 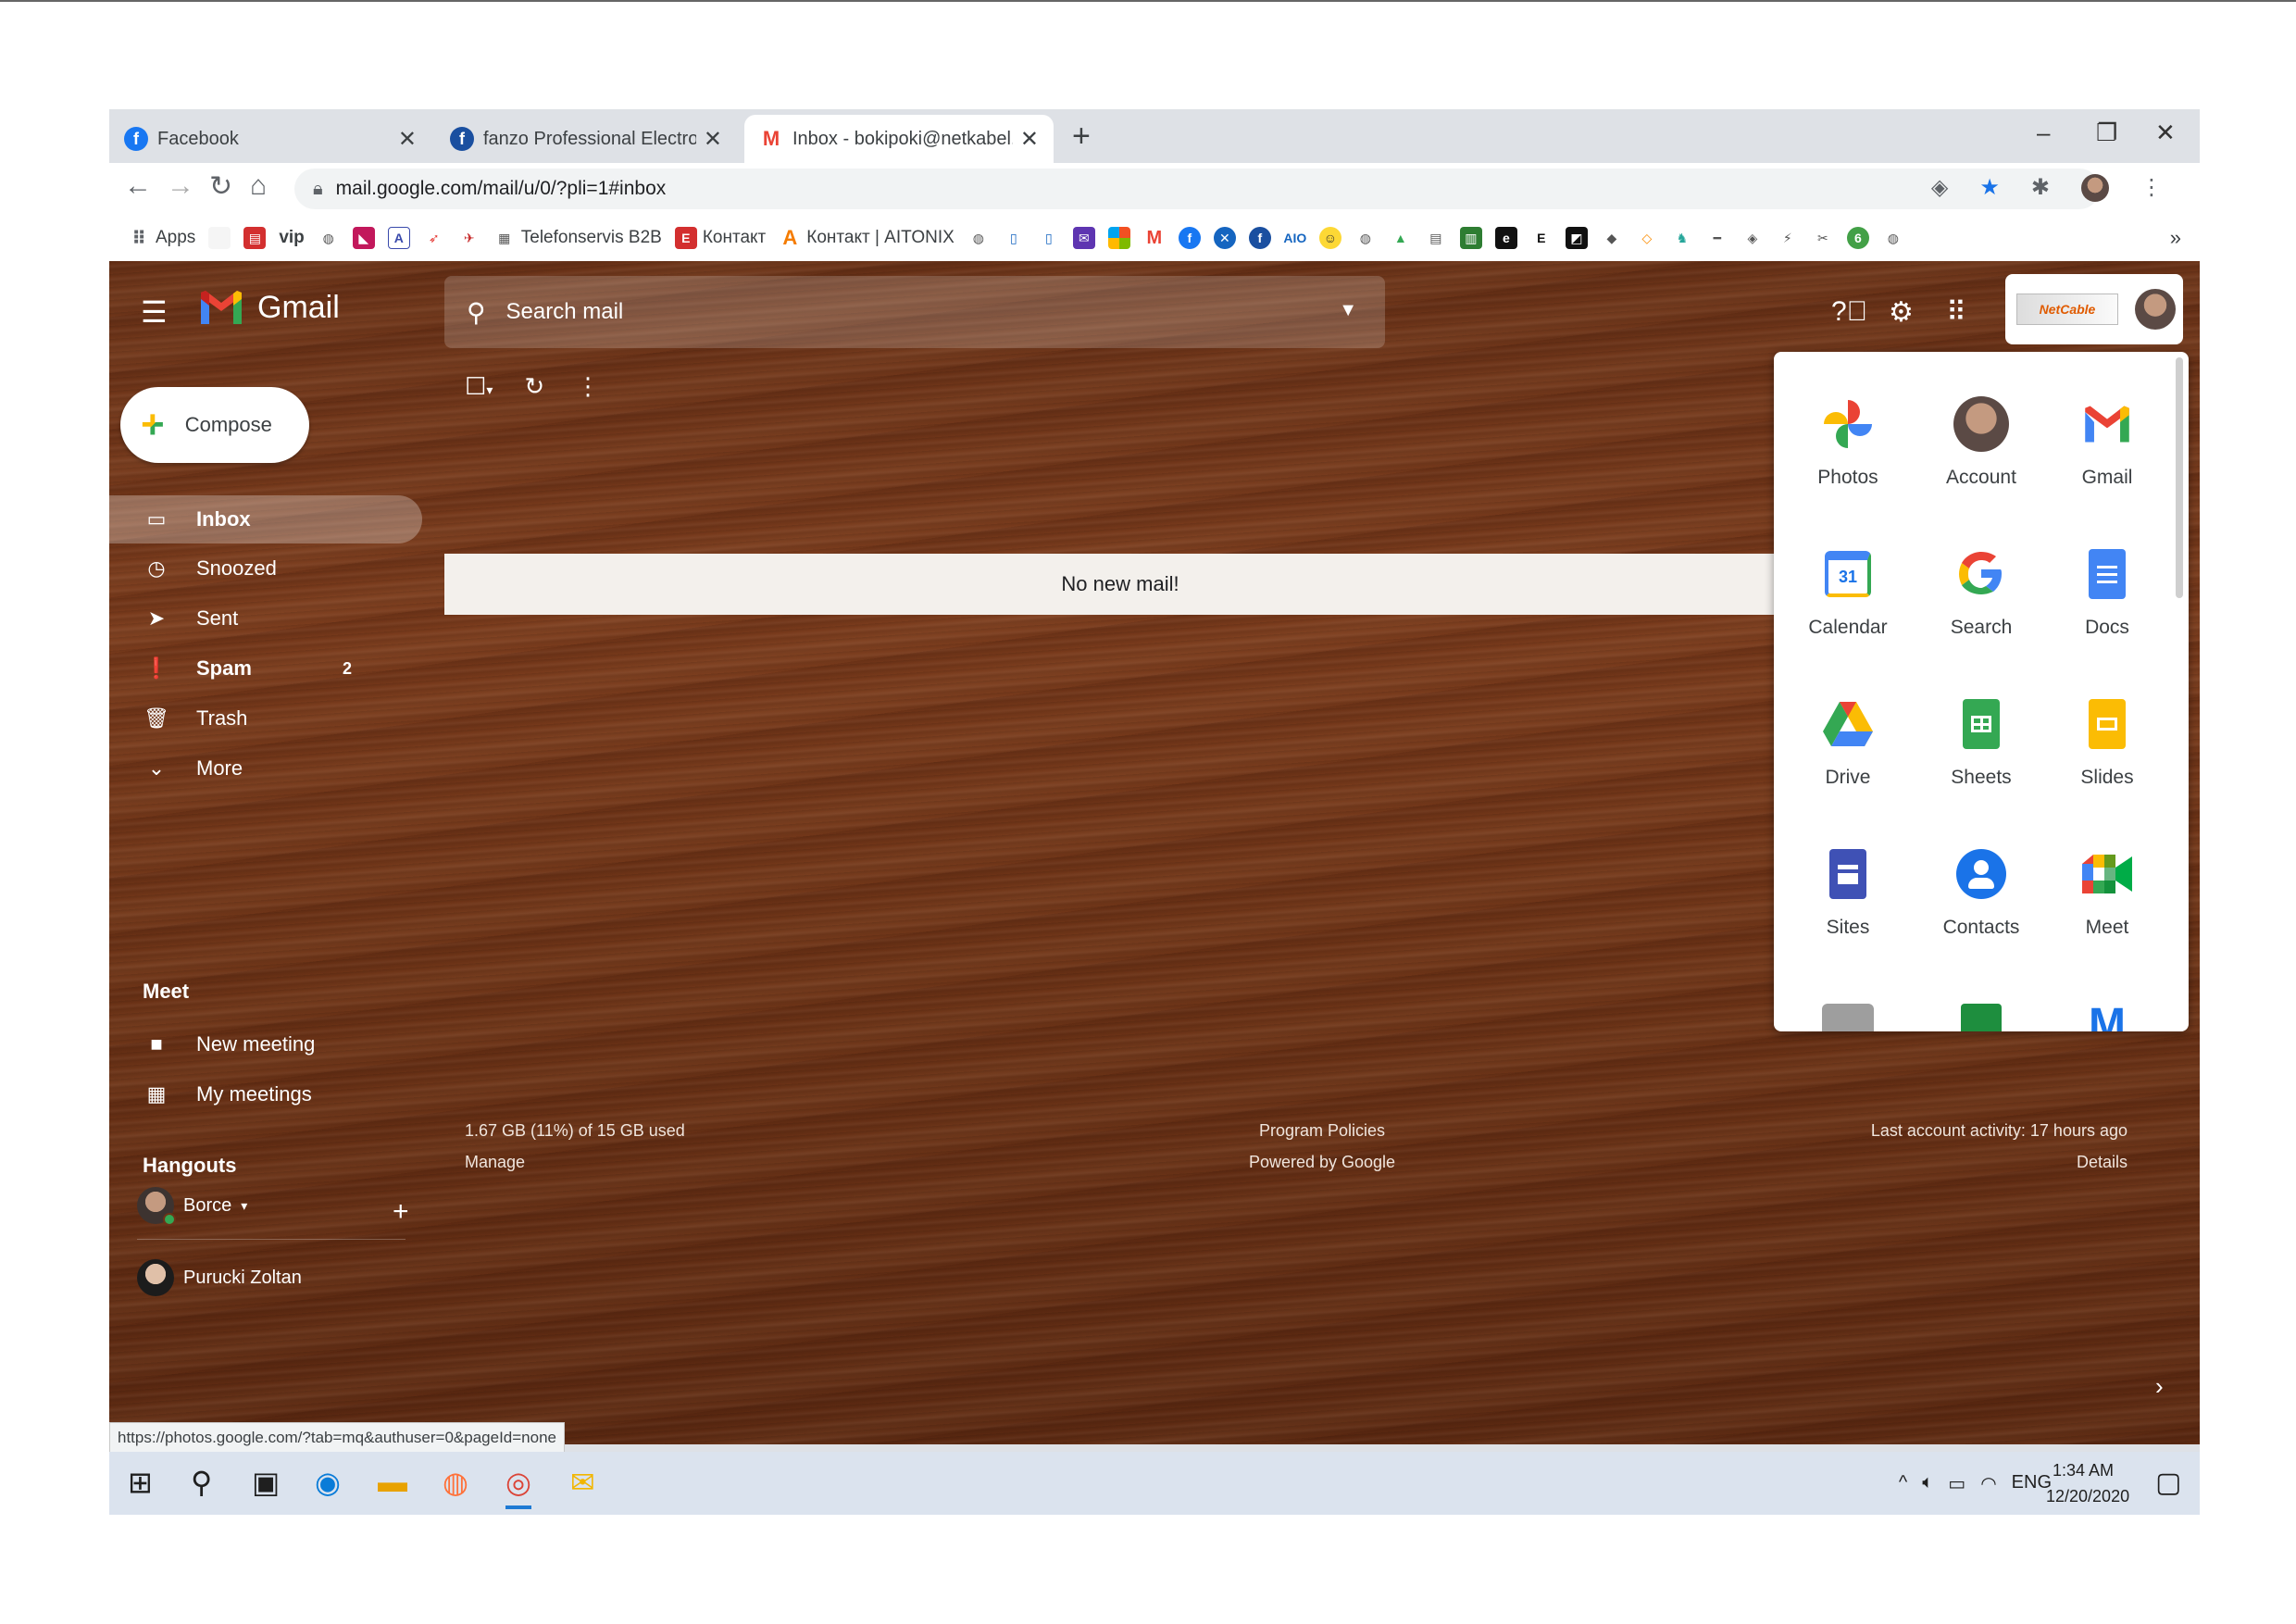 What do you see at coordinates (1857, 238) in the screenshot?
I see `bookmark-icon-26: 6` at bounding box center [1857, 238].